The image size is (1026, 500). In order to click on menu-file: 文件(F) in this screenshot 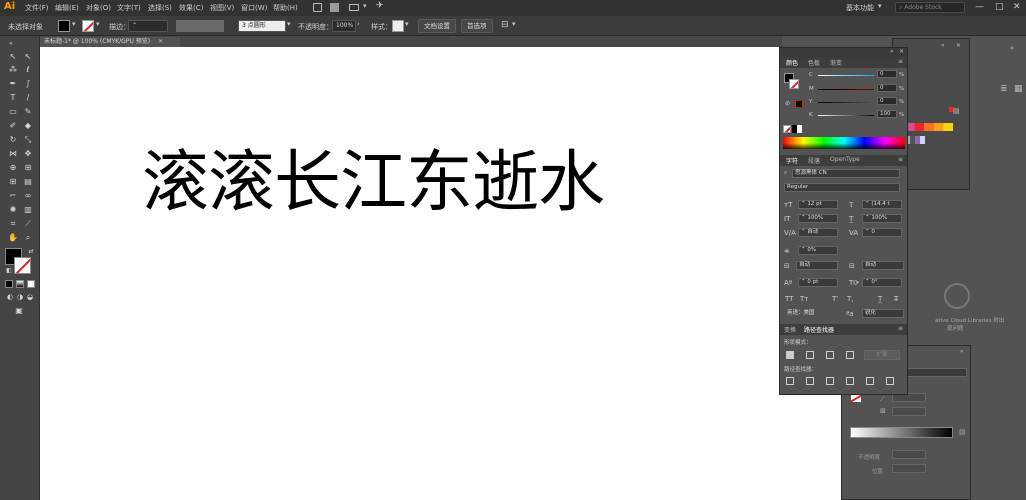, I will do `click(37, 8)`.